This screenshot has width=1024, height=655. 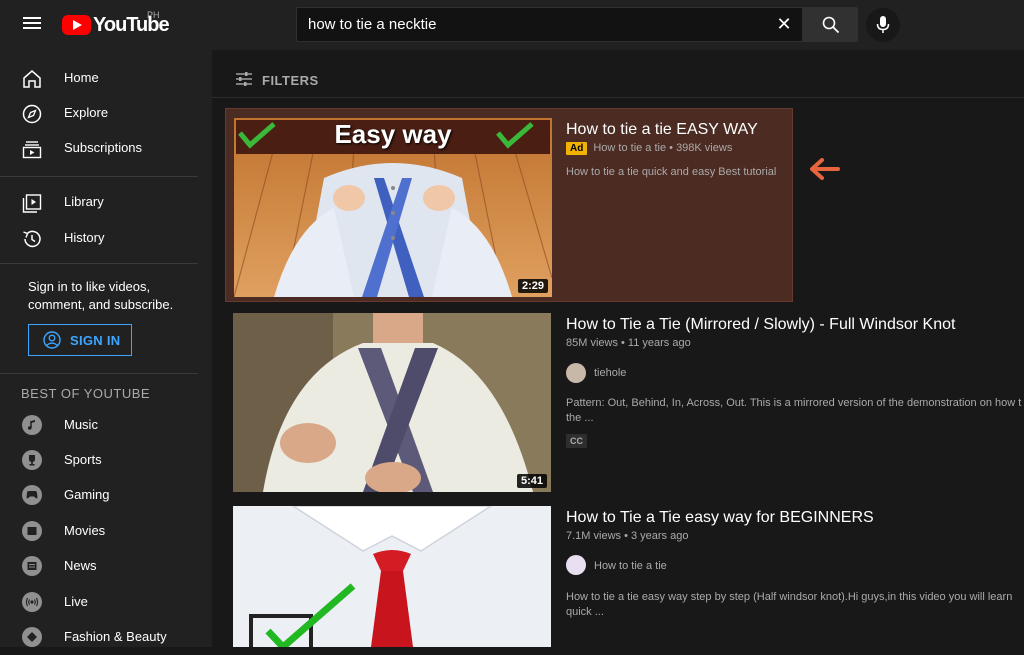 What do you see at coordinates (32, 79) in the screenshot?
I see `home-icon` at bounding box center [32, 79].